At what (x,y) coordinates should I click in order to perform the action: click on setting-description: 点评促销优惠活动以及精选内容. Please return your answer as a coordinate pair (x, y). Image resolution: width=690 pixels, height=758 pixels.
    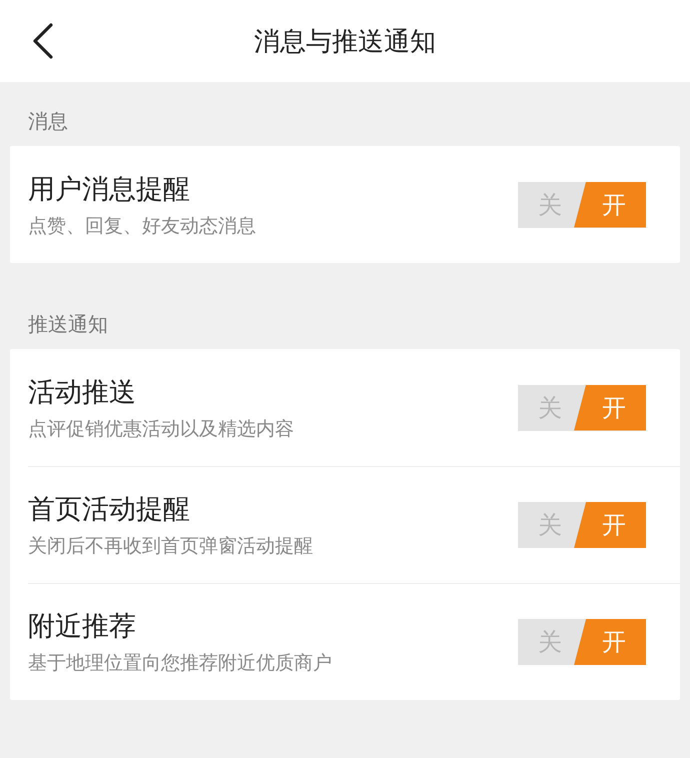
    Looking at the image, I should click on (161, 429).